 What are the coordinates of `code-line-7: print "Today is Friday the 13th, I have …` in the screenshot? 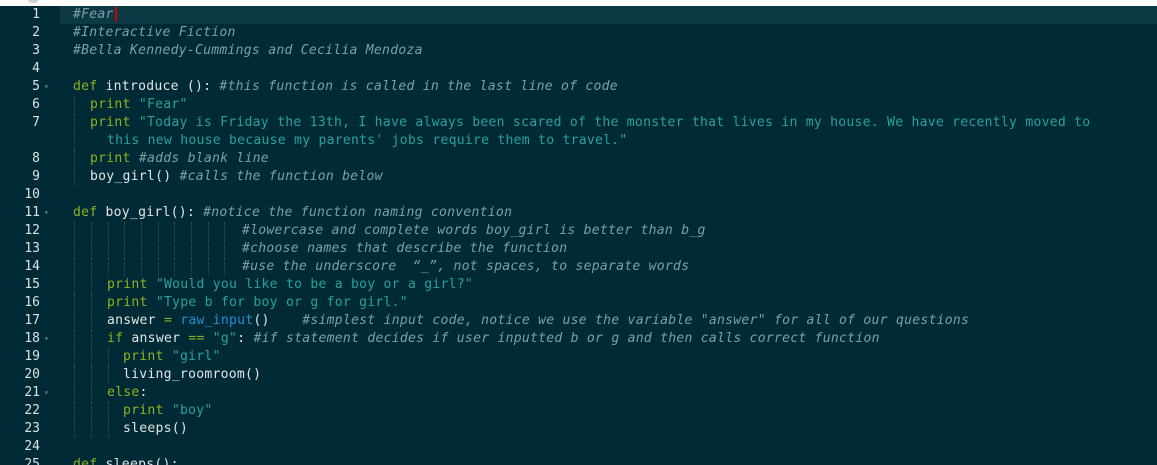 It's located at (608, 123).